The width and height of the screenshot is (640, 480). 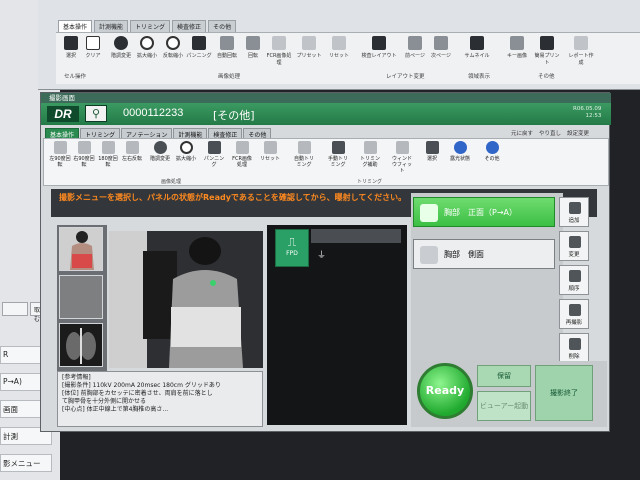 What do you see at coordinates (338, 154) in the screenshot?
I see `manual-trim-button: 手動トリミング` at bounding box center [338, 154].